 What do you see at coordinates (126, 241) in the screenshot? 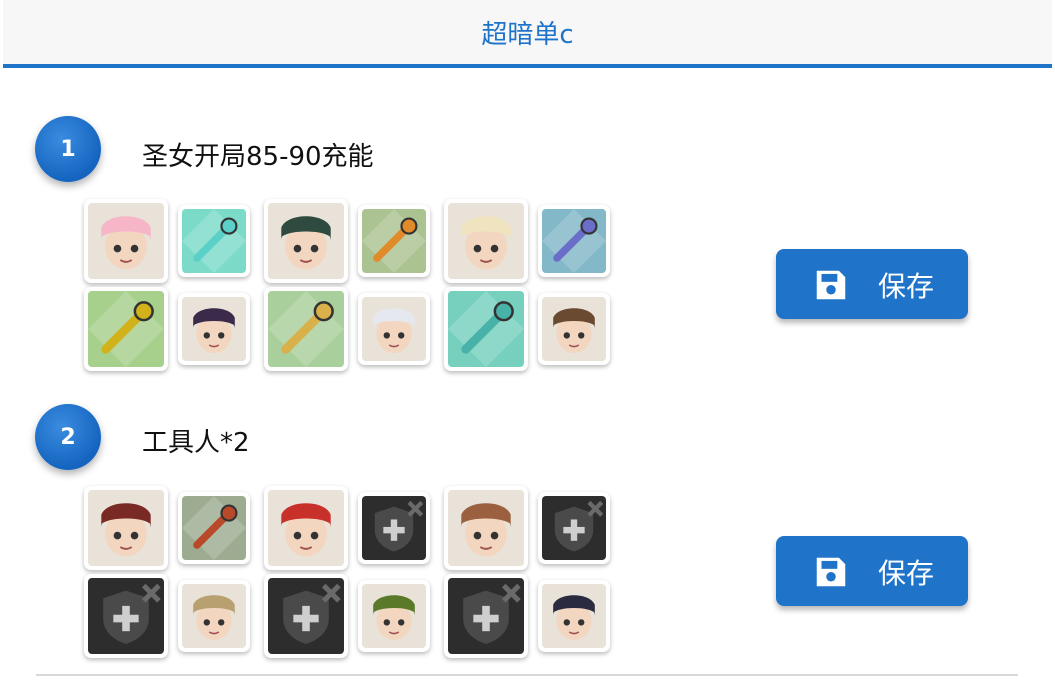
I see `hero-pink-hair-priestess-portrait` at bounding box center [126, 241].